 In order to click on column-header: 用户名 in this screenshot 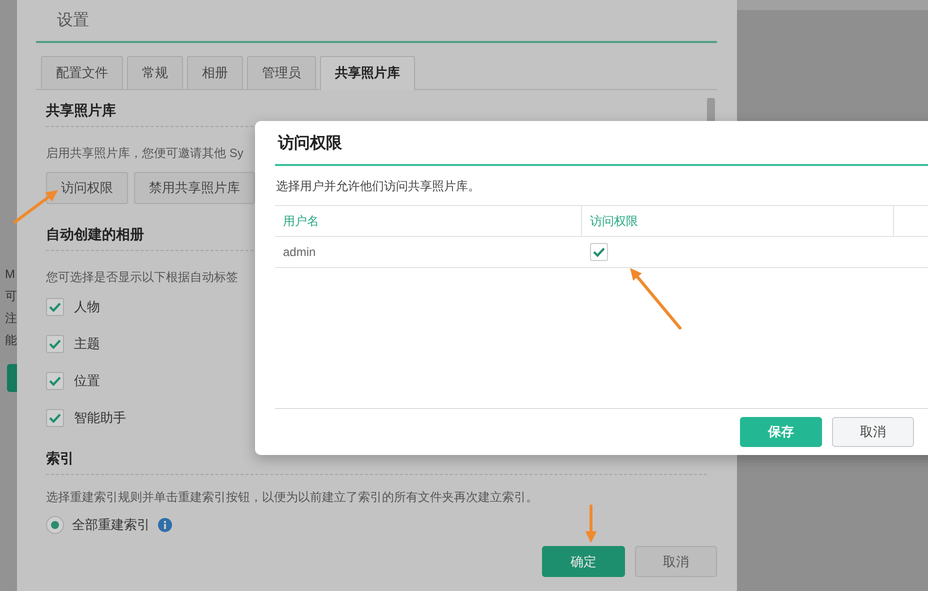, I will do `click(428, 221)`.